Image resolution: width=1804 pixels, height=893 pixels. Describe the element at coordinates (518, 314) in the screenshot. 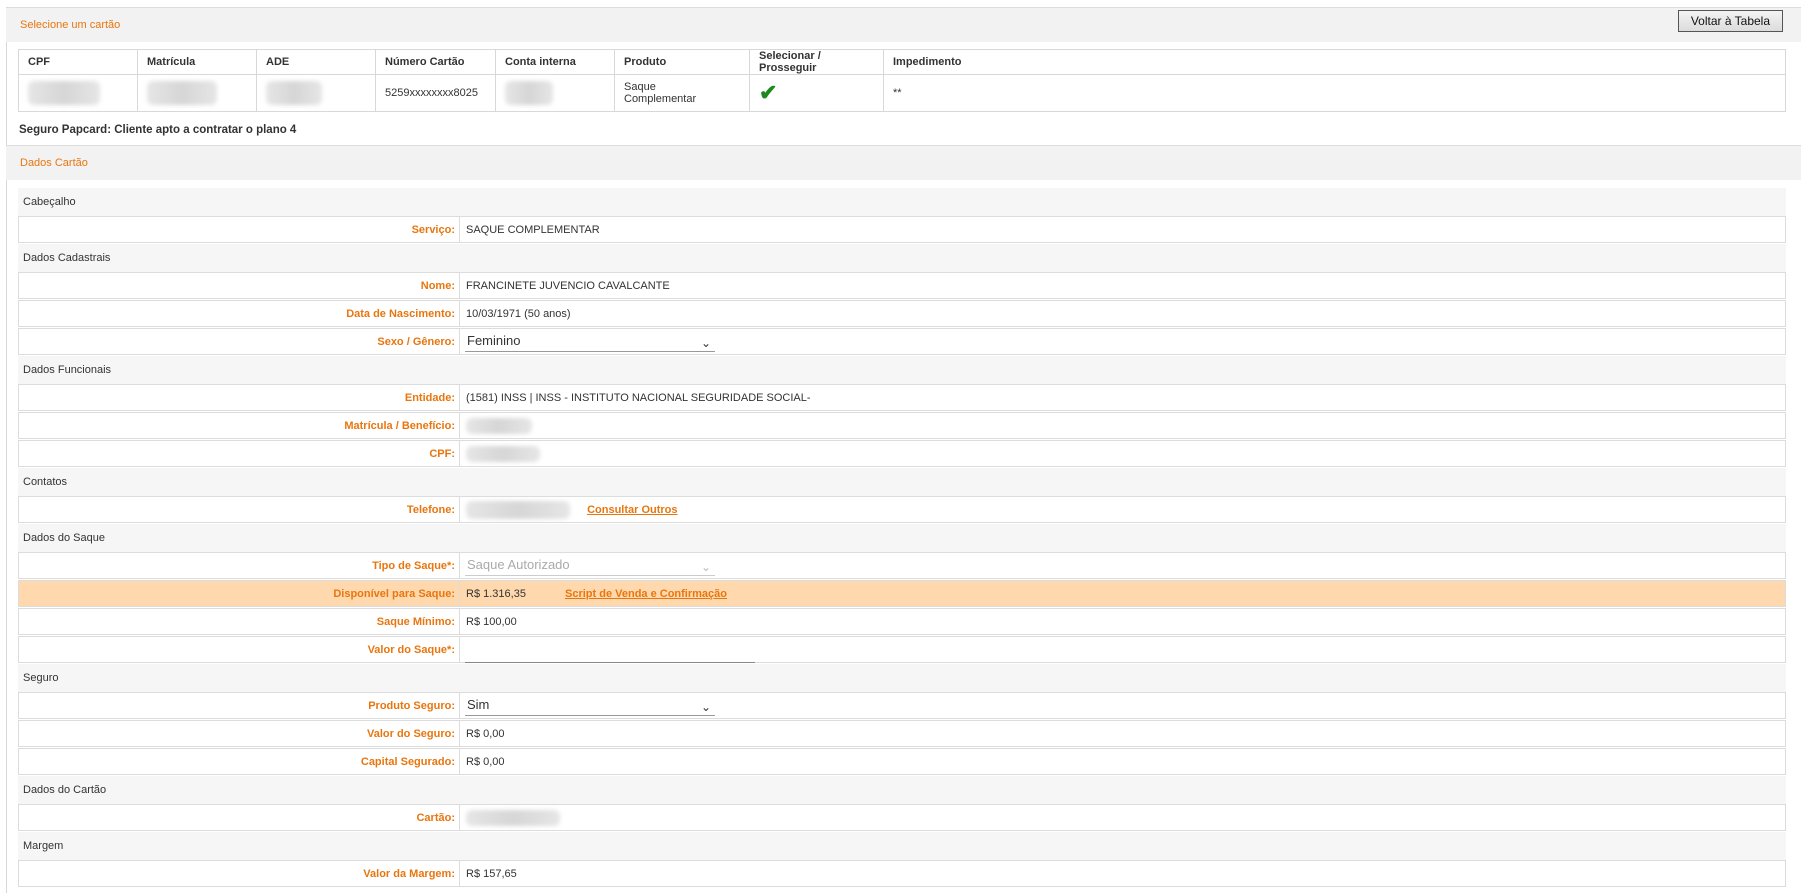

I see `field-value: 10/03/1971 (50 anos)` at that location.